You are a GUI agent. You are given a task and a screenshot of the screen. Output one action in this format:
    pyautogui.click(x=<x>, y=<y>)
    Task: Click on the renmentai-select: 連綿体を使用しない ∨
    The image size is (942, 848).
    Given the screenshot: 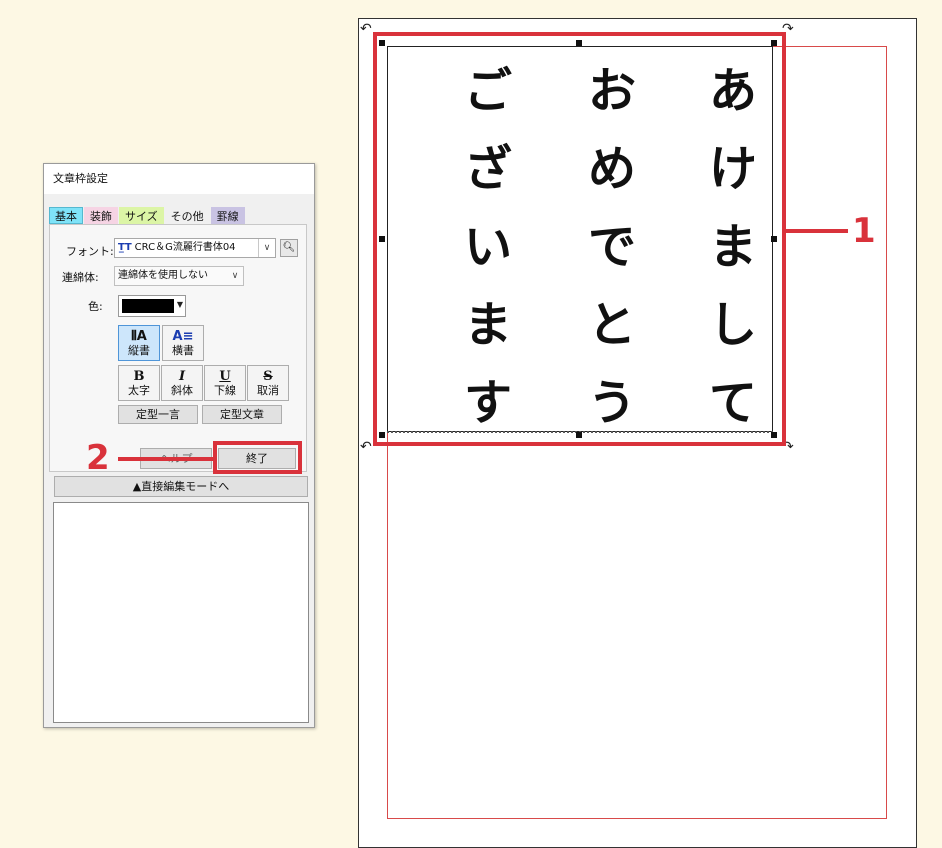 What is the action you would take?
    pyautogui.click(x=179, y=276)
    